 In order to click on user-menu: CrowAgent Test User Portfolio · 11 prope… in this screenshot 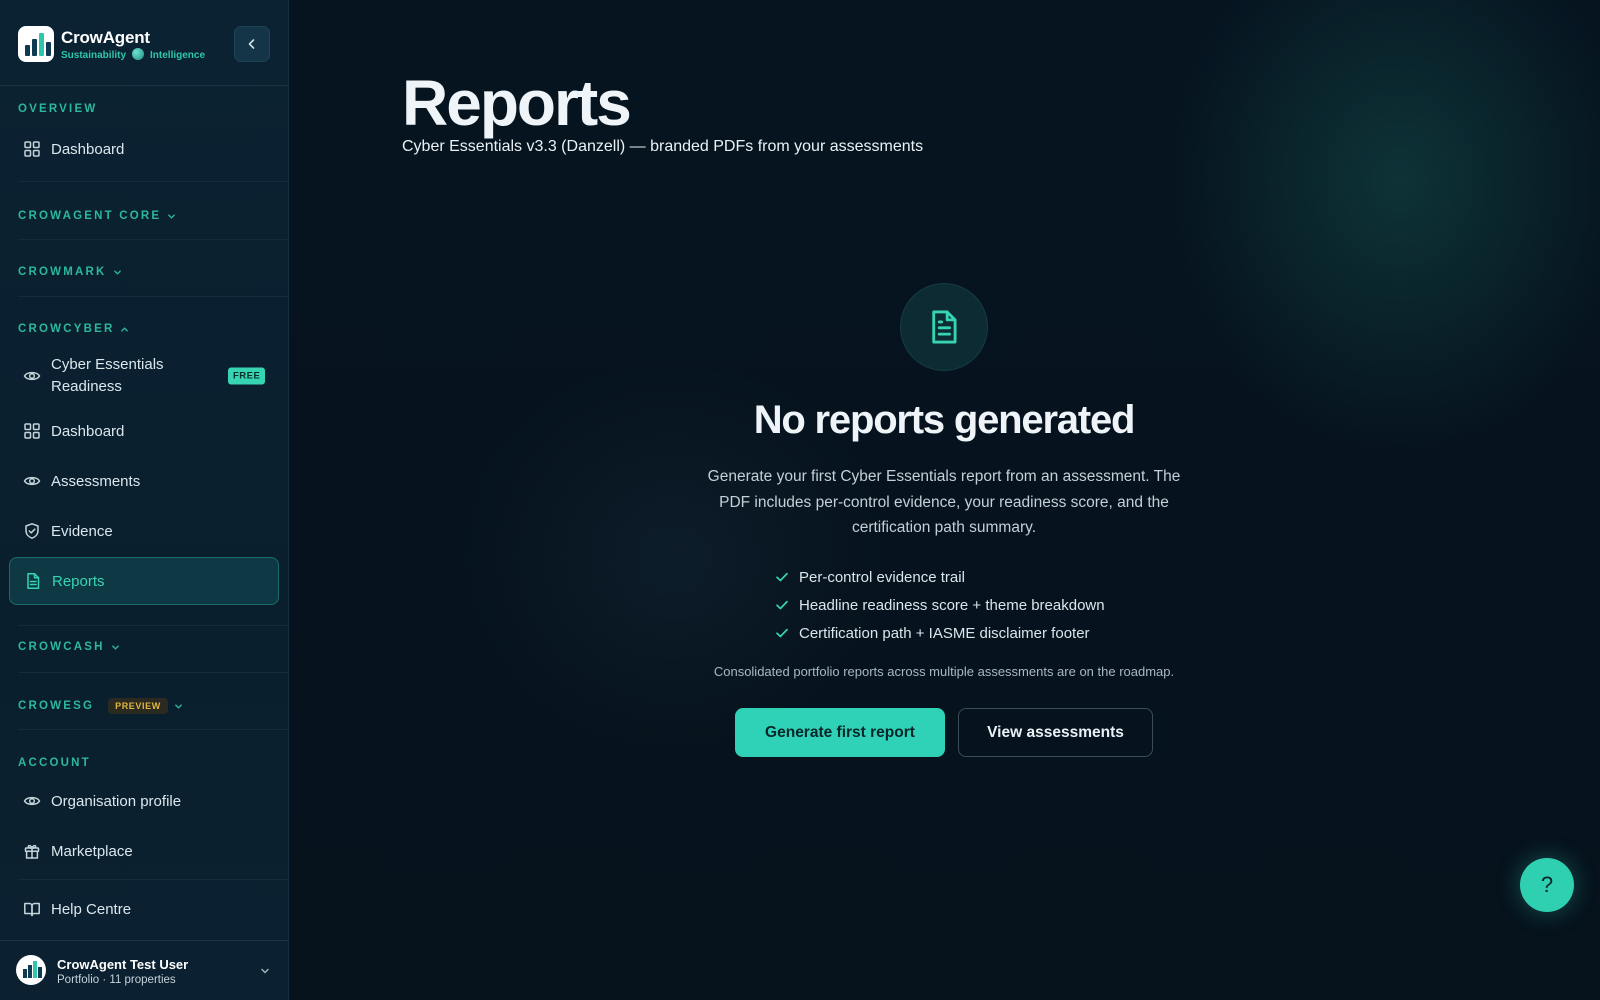, I will do `click(144, 970)`.